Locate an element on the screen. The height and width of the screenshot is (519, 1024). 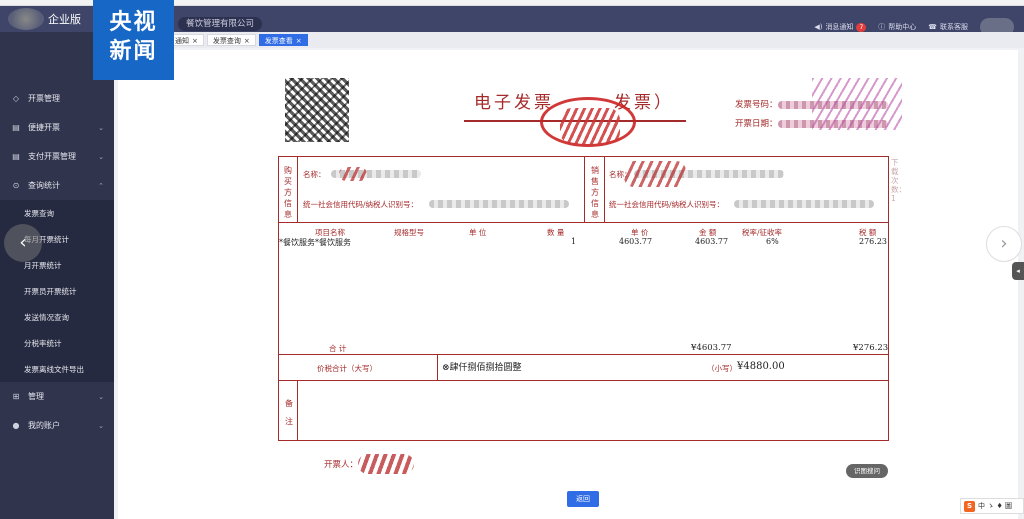
total-label: 合 计 is located at coordinates (338, 348).